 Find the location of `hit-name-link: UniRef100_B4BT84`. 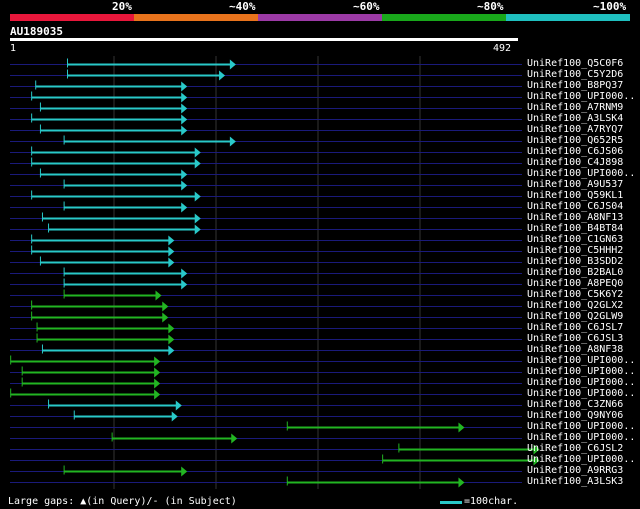

hit-name-link: UniRef100_B4BT84 is located at coordinates (575, 228).